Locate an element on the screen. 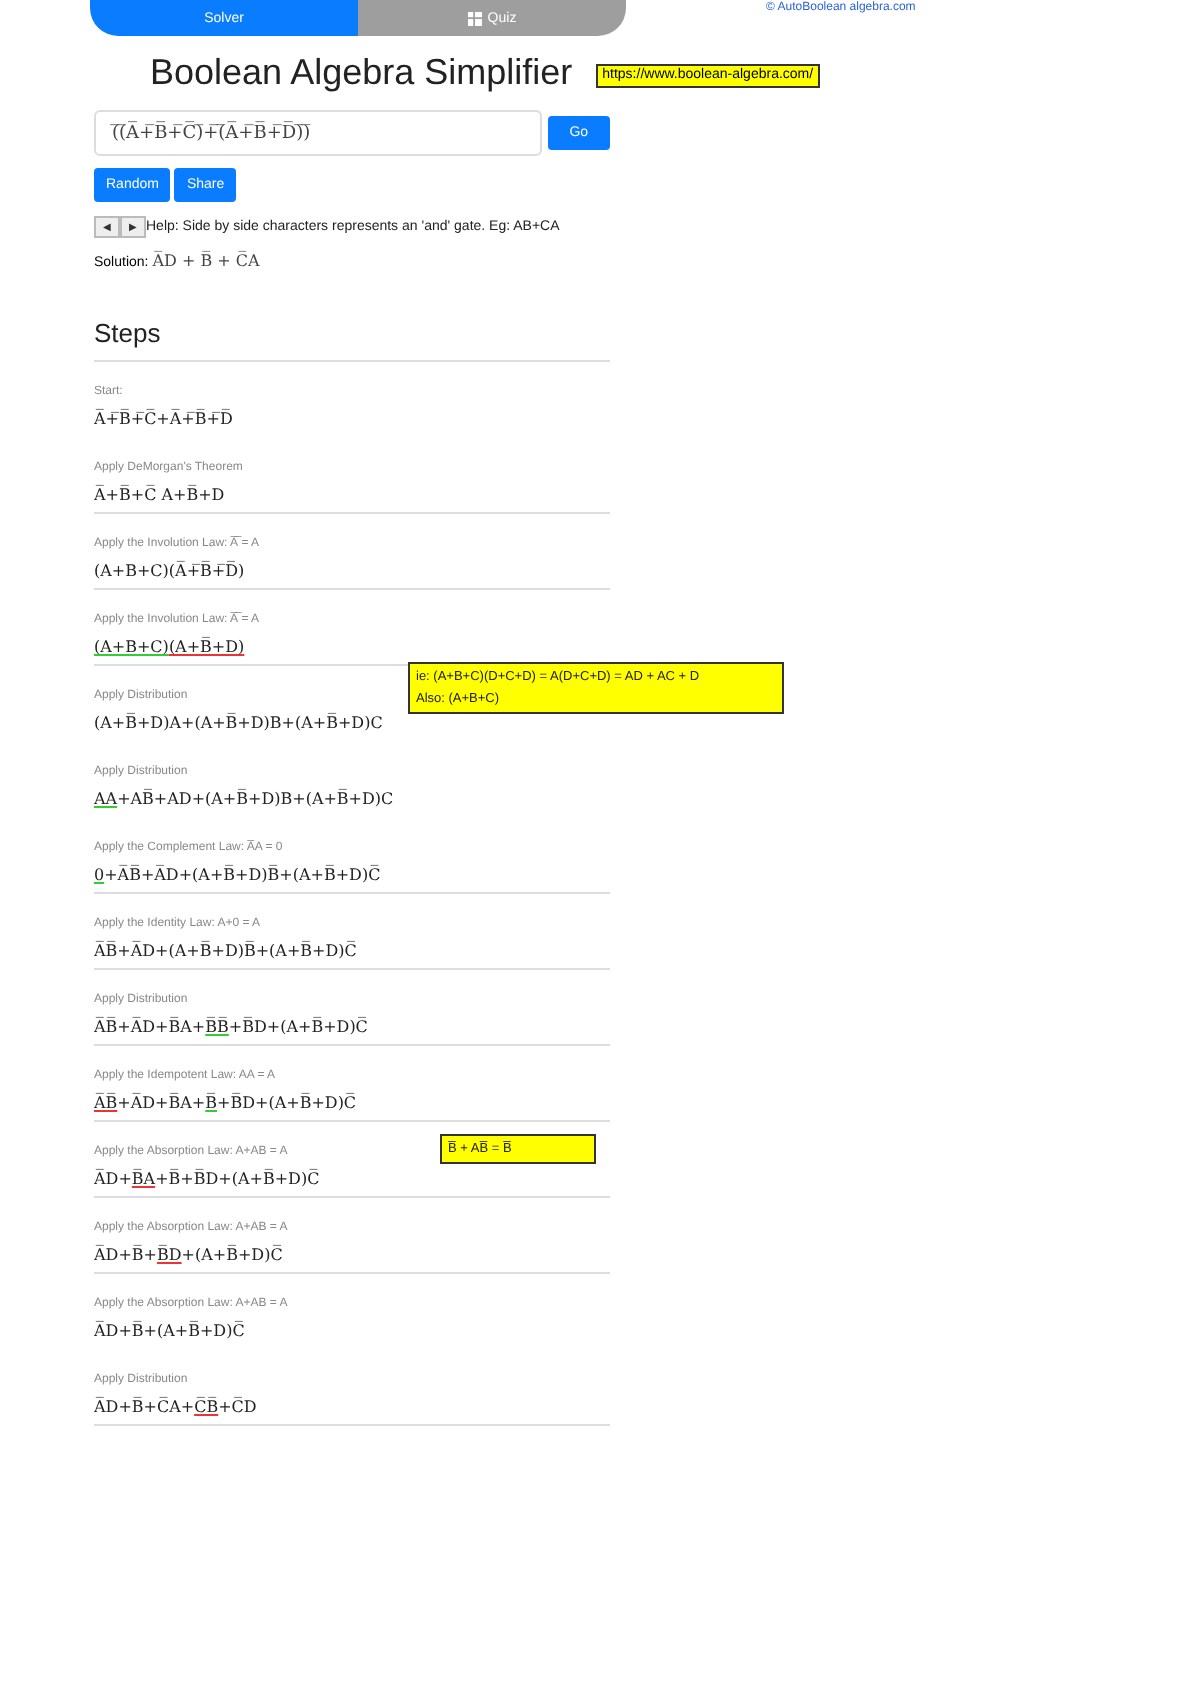 The width and height of the screenshot is (1198, 1696). expression: A̅+B̅+C̅ A+B̅+D is located at coordinates (159, 495).